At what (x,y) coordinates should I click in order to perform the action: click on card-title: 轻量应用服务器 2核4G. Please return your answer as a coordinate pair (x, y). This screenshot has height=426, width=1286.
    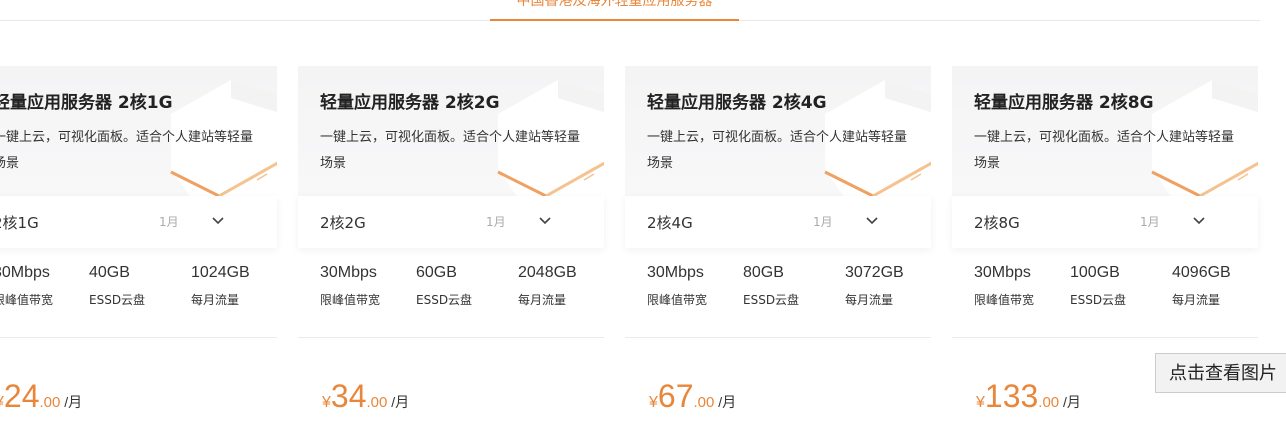
    Looking at the image, I should click on (737, 103).